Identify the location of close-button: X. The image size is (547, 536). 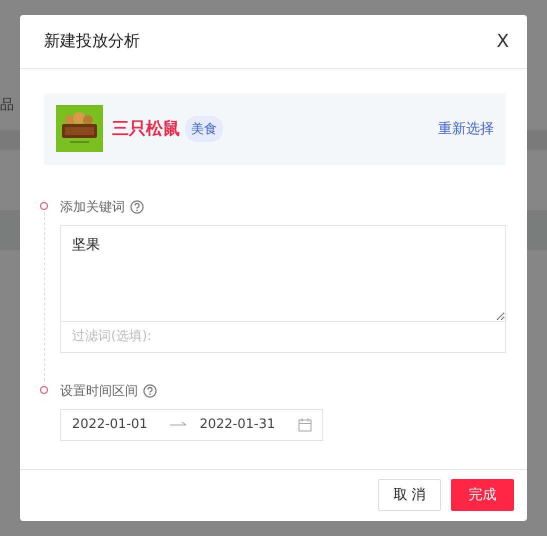
(502, 41).